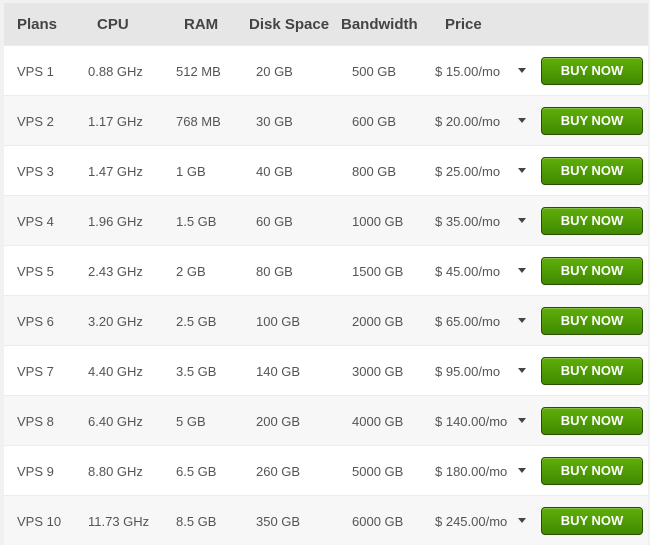 The width and height of the screenshot is (650, 545). What do you see at coordinates (289, 24) in the screenshot?
I see `header-disk-space: Disk Space` at bounding box center [289, 24].